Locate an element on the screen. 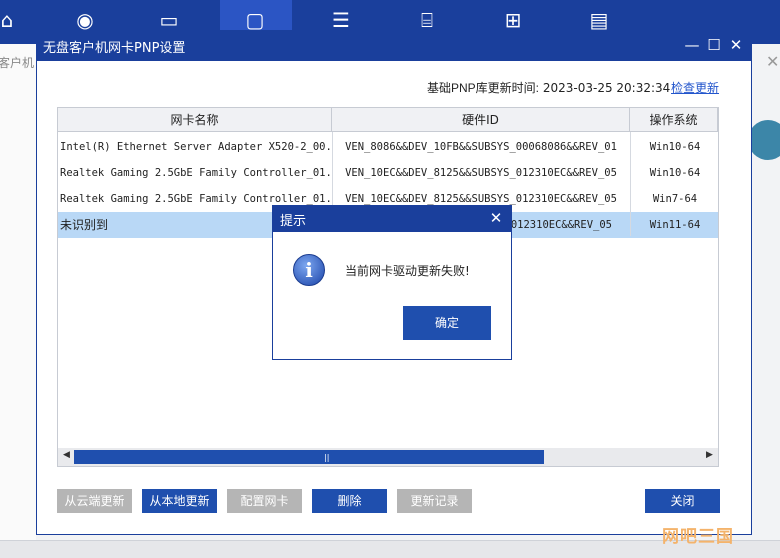 Image resolution: width=780 pixels, height=558 pixels. configure-nic-button: 配置网卡 is located at coordinates (264, 501).